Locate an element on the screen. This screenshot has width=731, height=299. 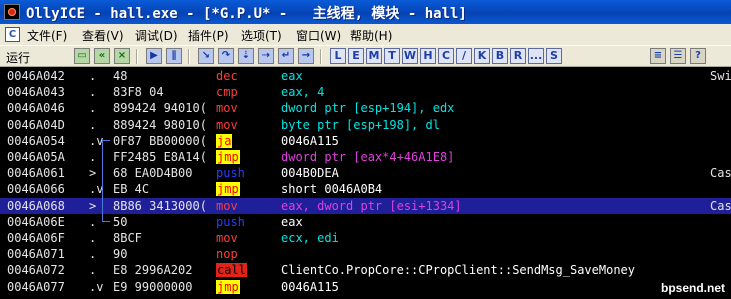
operand: 004B0DEA is located at coordinates (310, 173).